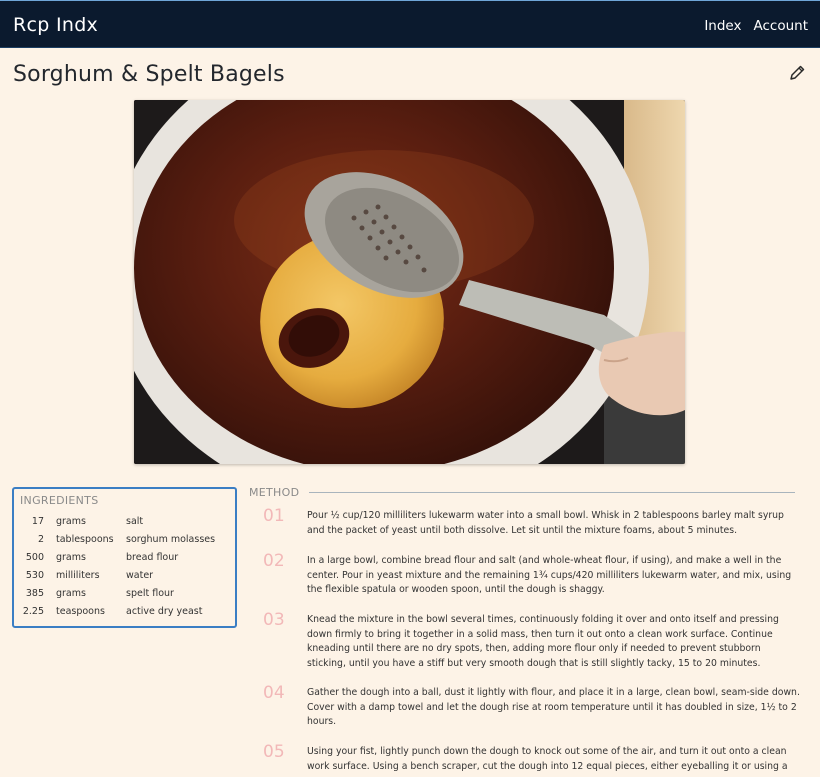 The image size is (820, 777). I want to click on ingredient-qty: 530, so click(34, 575).